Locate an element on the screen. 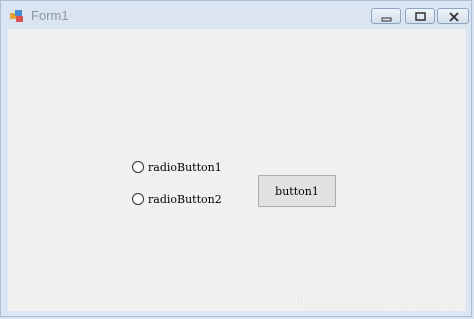 This screenshot has width=474, height=319. title-bar: Form1 is located at coordinates (236, 15).